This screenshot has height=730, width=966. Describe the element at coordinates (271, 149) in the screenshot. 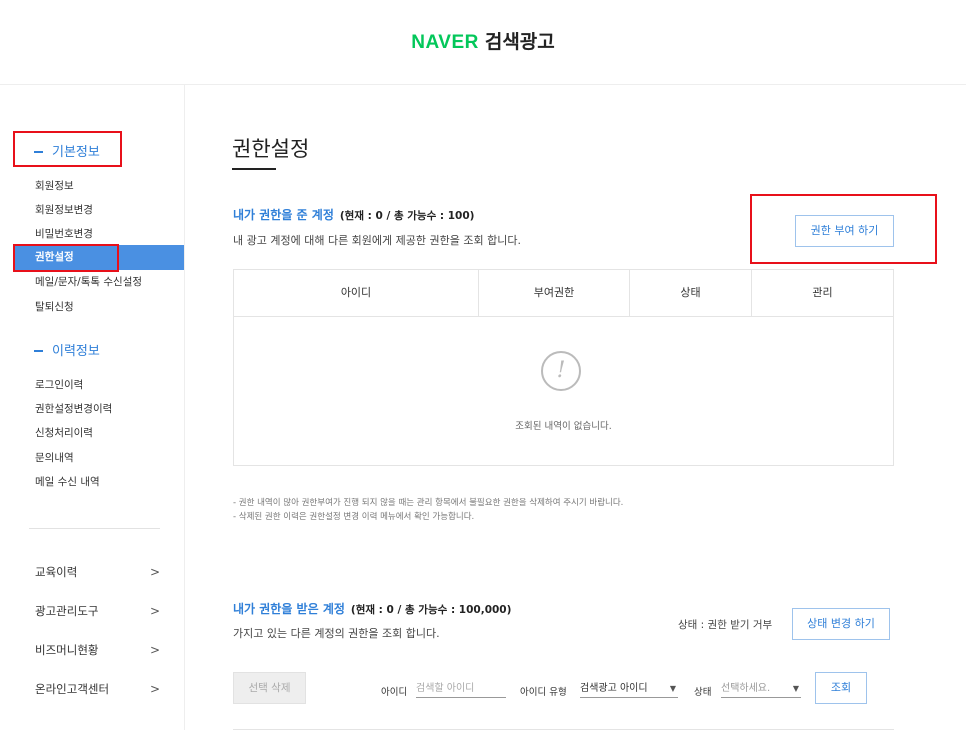

I see `page-title: 권한설정` at that location.